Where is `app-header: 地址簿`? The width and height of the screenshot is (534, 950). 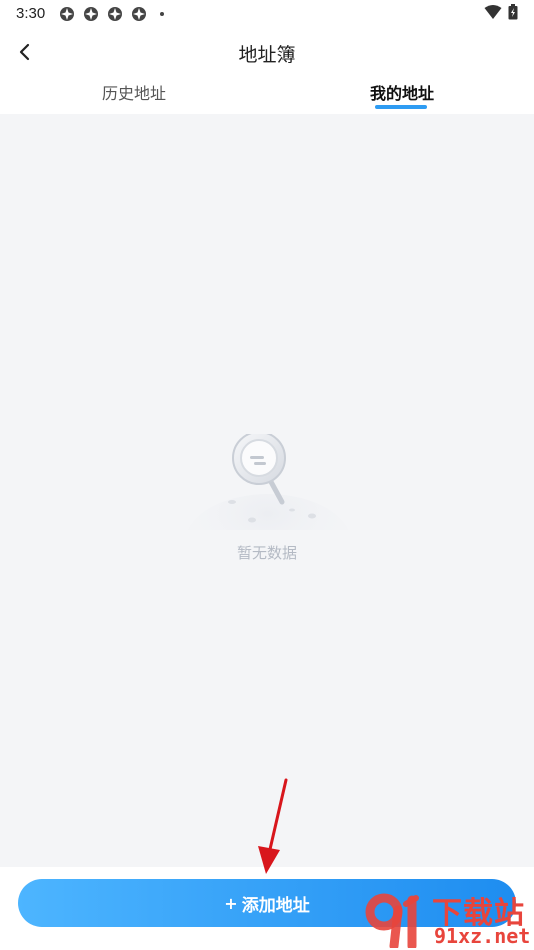 app-header: 地址簿 is located at coordinates (267, 52).